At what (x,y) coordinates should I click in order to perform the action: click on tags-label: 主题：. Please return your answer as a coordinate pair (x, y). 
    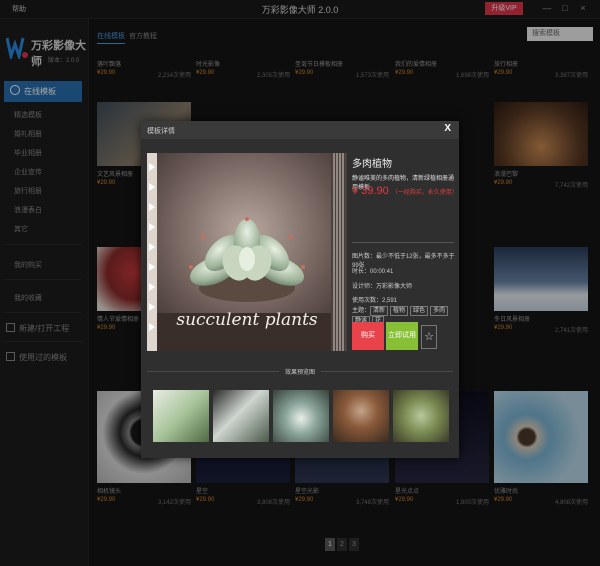
    Looking at the image, I should click on (361, 311).